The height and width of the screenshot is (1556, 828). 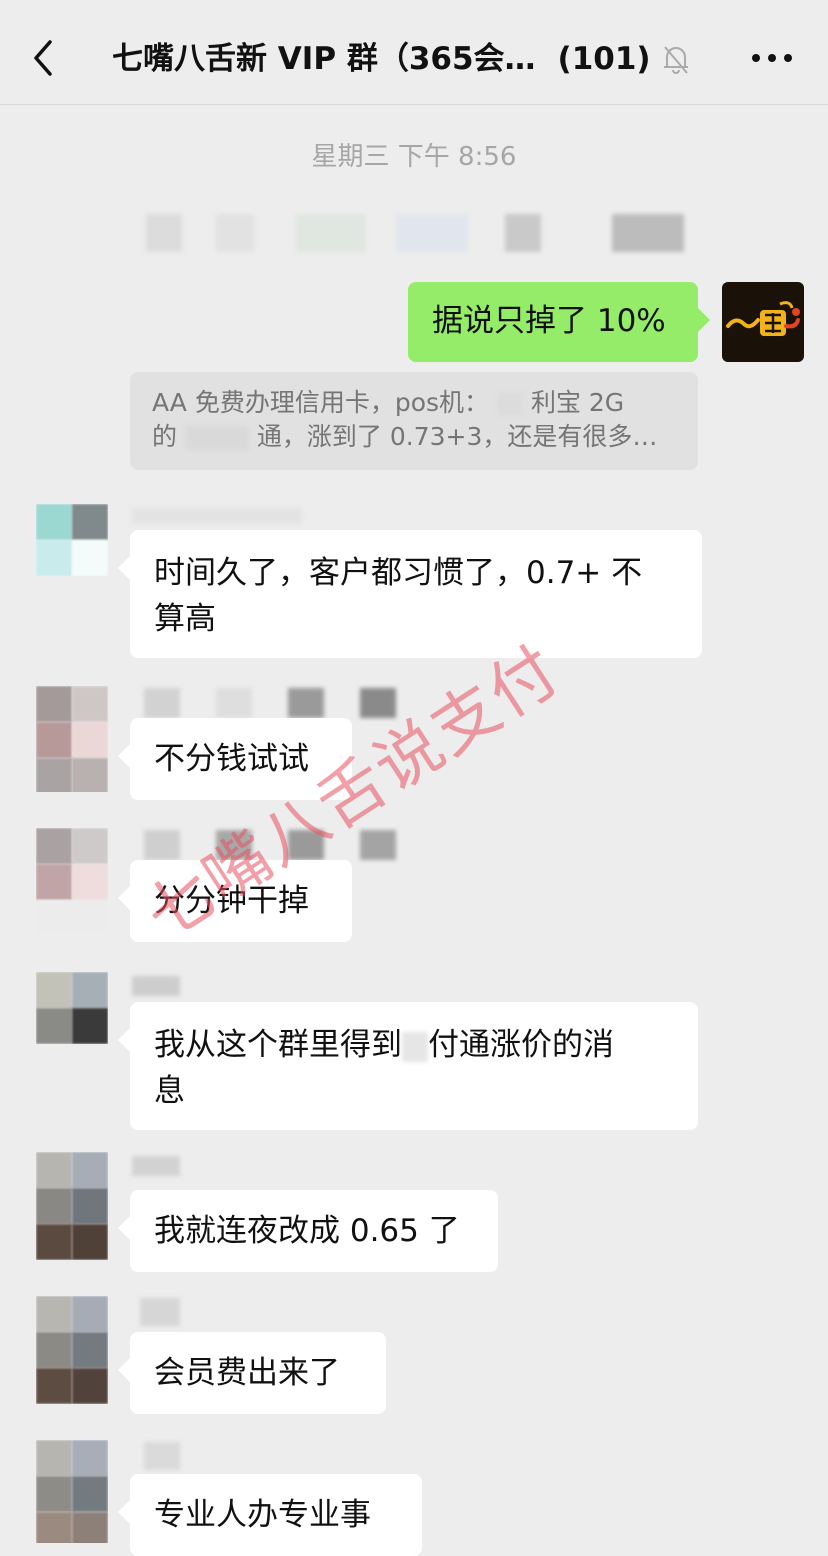 I want to click on message-timestamp: 星期三 下午 8:56, so click(x=414, y=157).